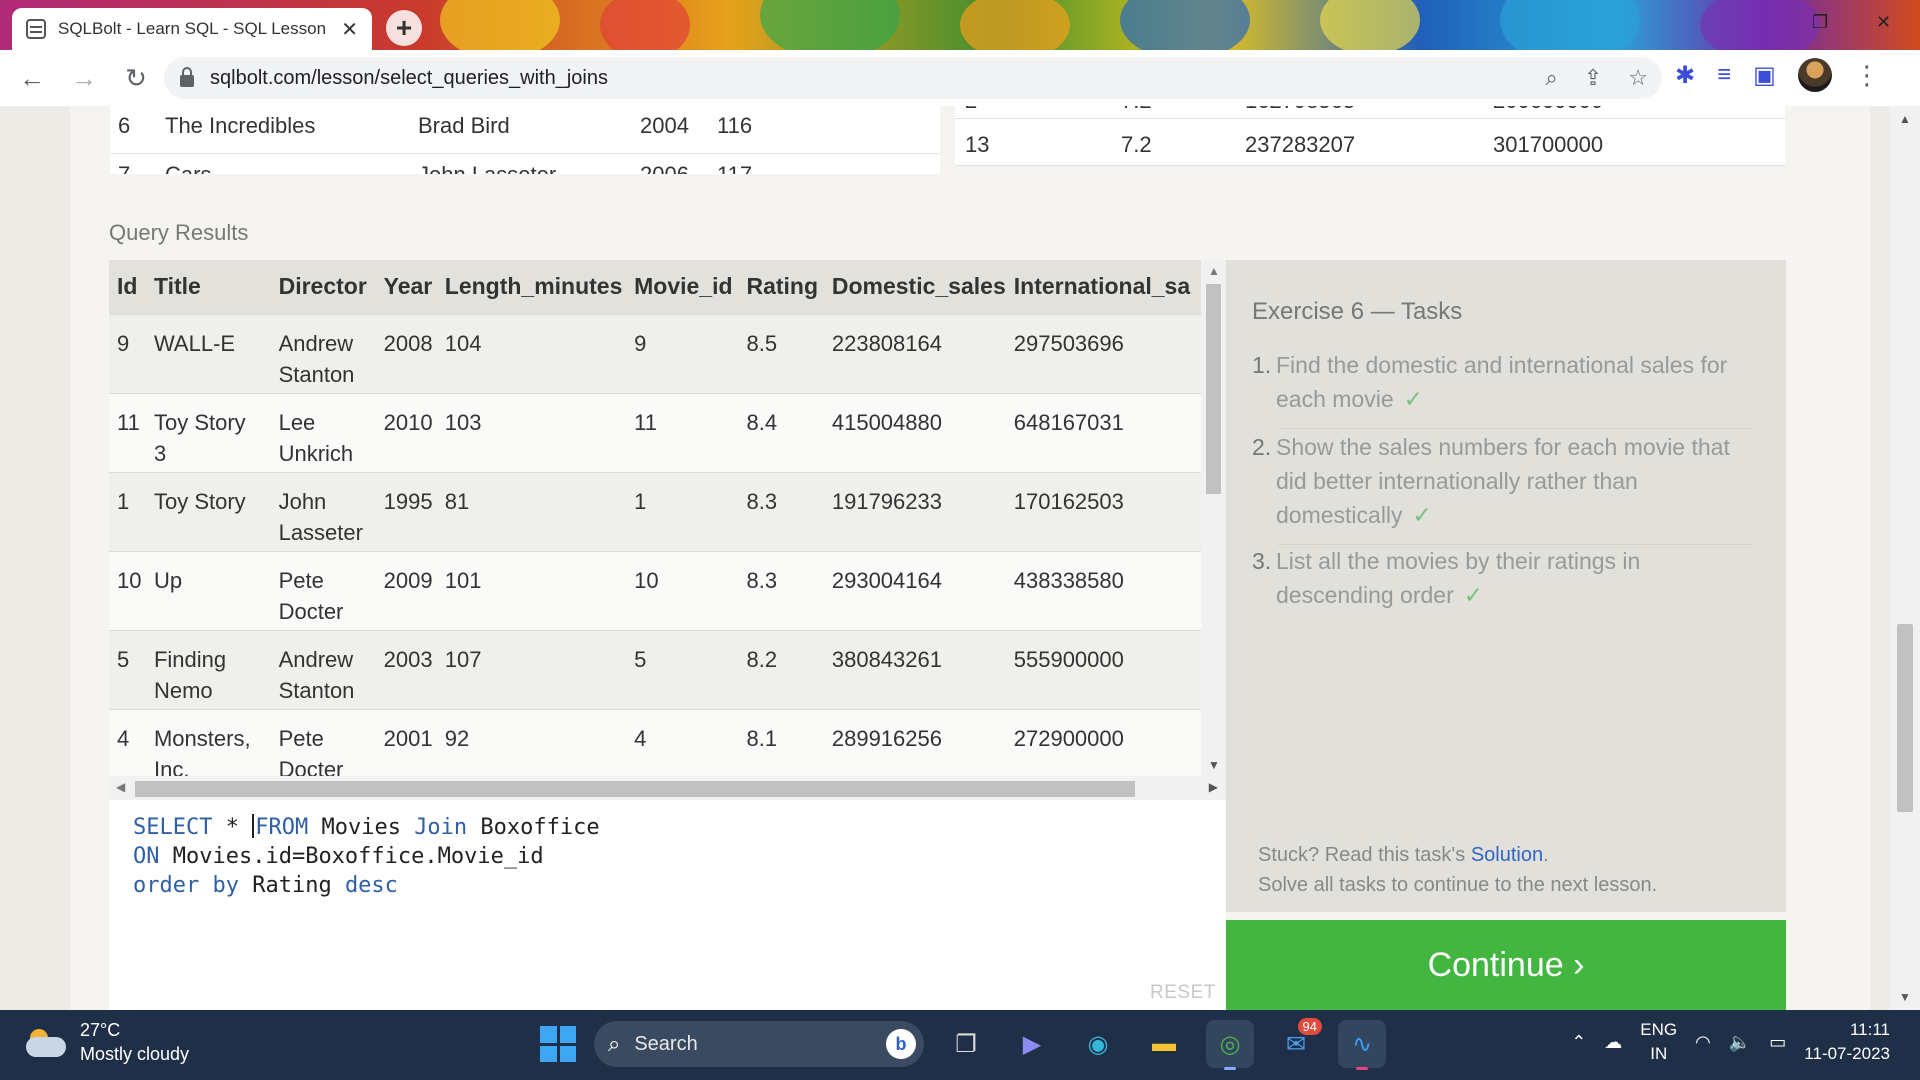 Image resolution: width=1920 pixels, height=1080 pixels. What do you see at coordinates (1506, 965) in the screenshot?
I see `continue-button: Continue ›` at bounding box center [1506, 965].